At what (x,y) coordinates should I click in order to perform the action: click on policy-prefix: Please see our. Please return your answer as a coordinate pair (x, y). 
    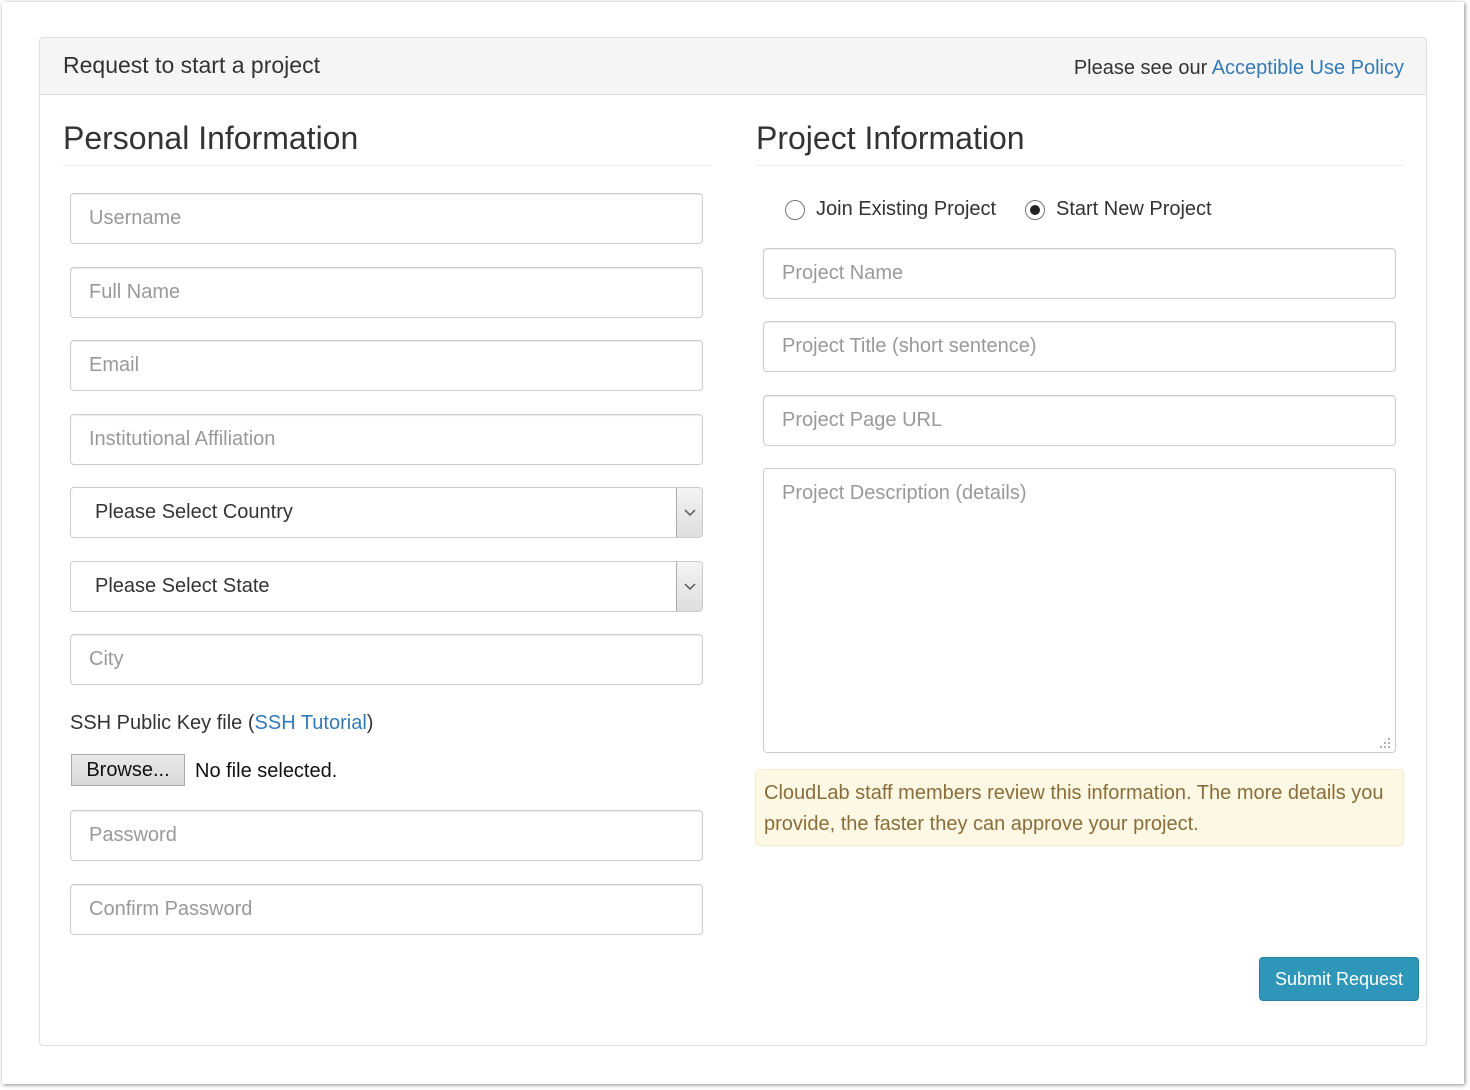
    Looking at the image, I should click on (1142, 68).